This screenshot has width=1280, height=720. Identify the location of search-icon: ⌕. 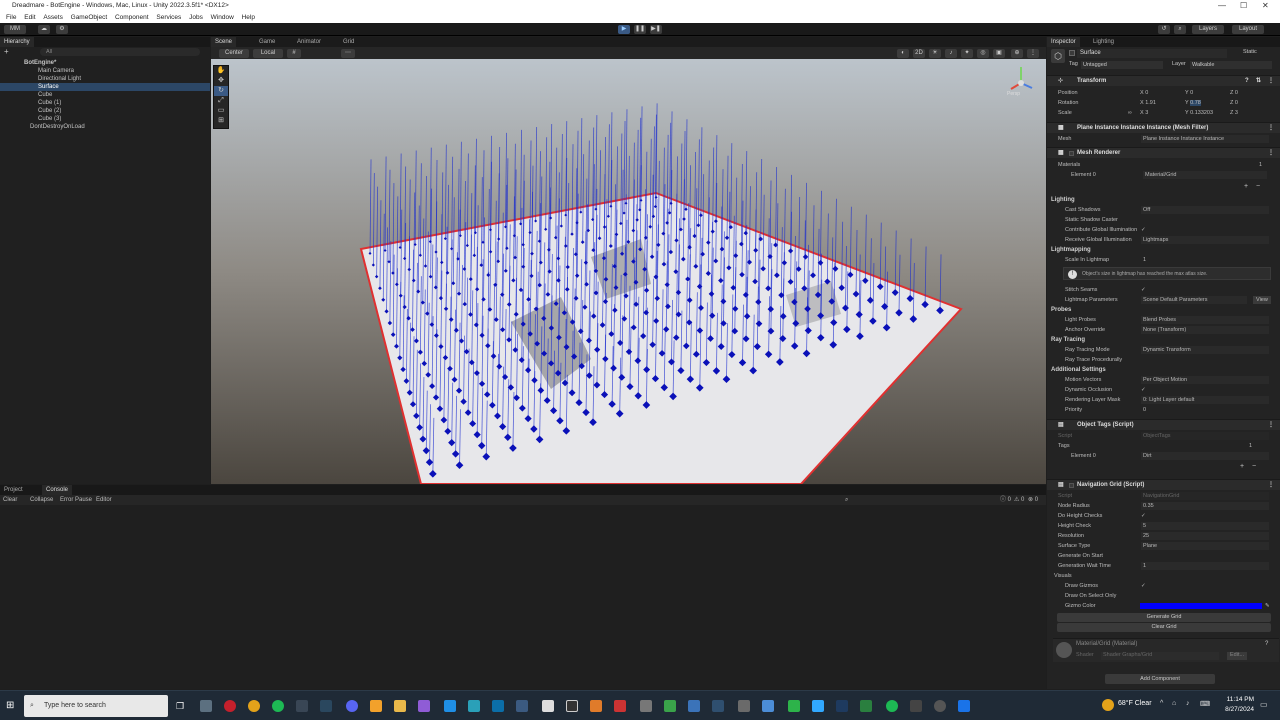
(1180, 29).